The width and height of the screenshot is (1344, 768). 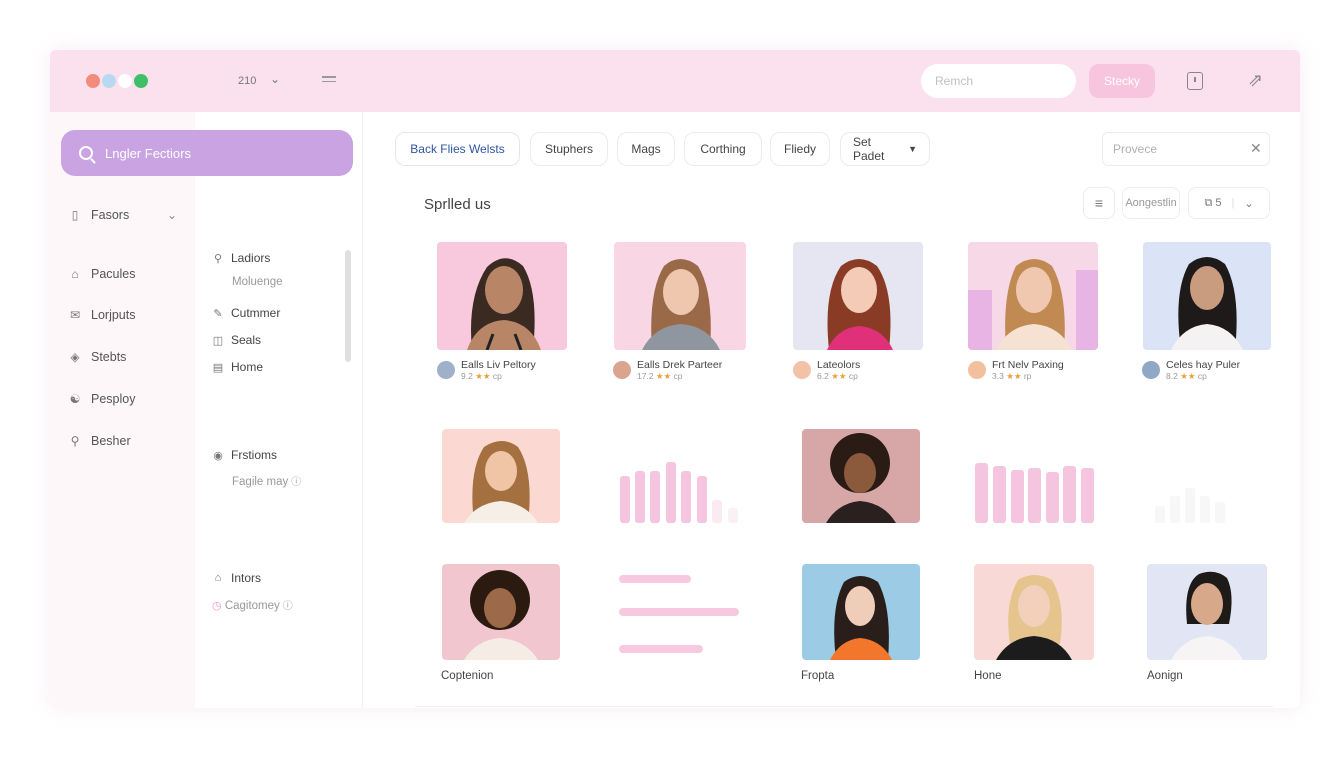 What do you see at coordinates (675, 81) in the screenshot?
I see `top-bar: 210 ⌄ Stecky ⇗` at bounding box center [675, 81].